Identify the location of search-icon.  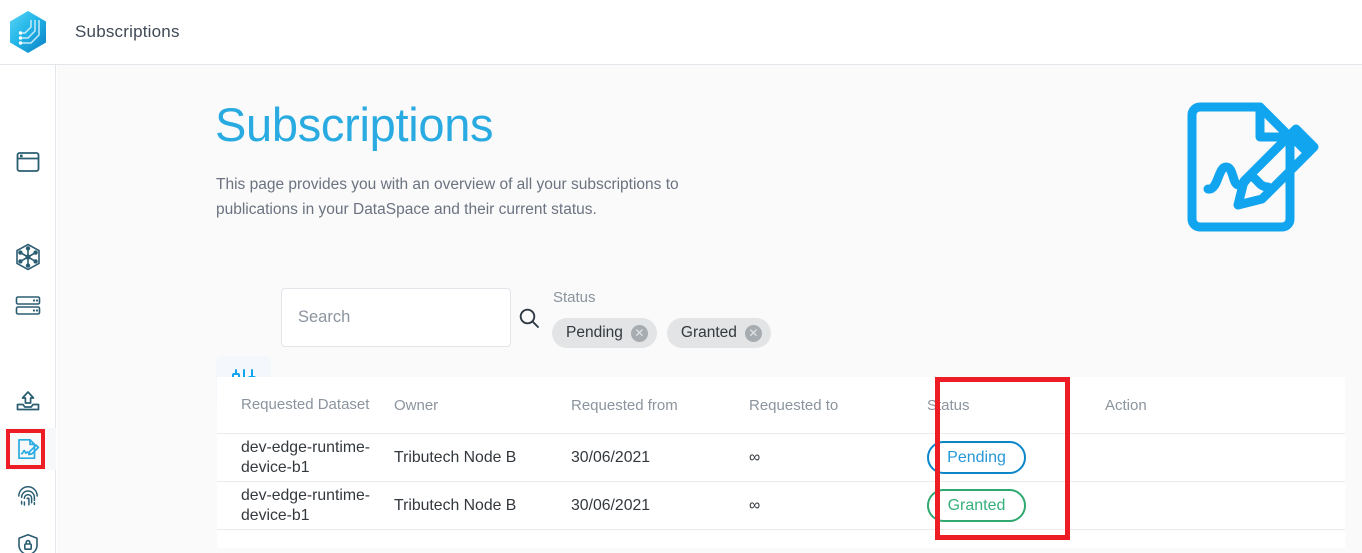
(537, 318).